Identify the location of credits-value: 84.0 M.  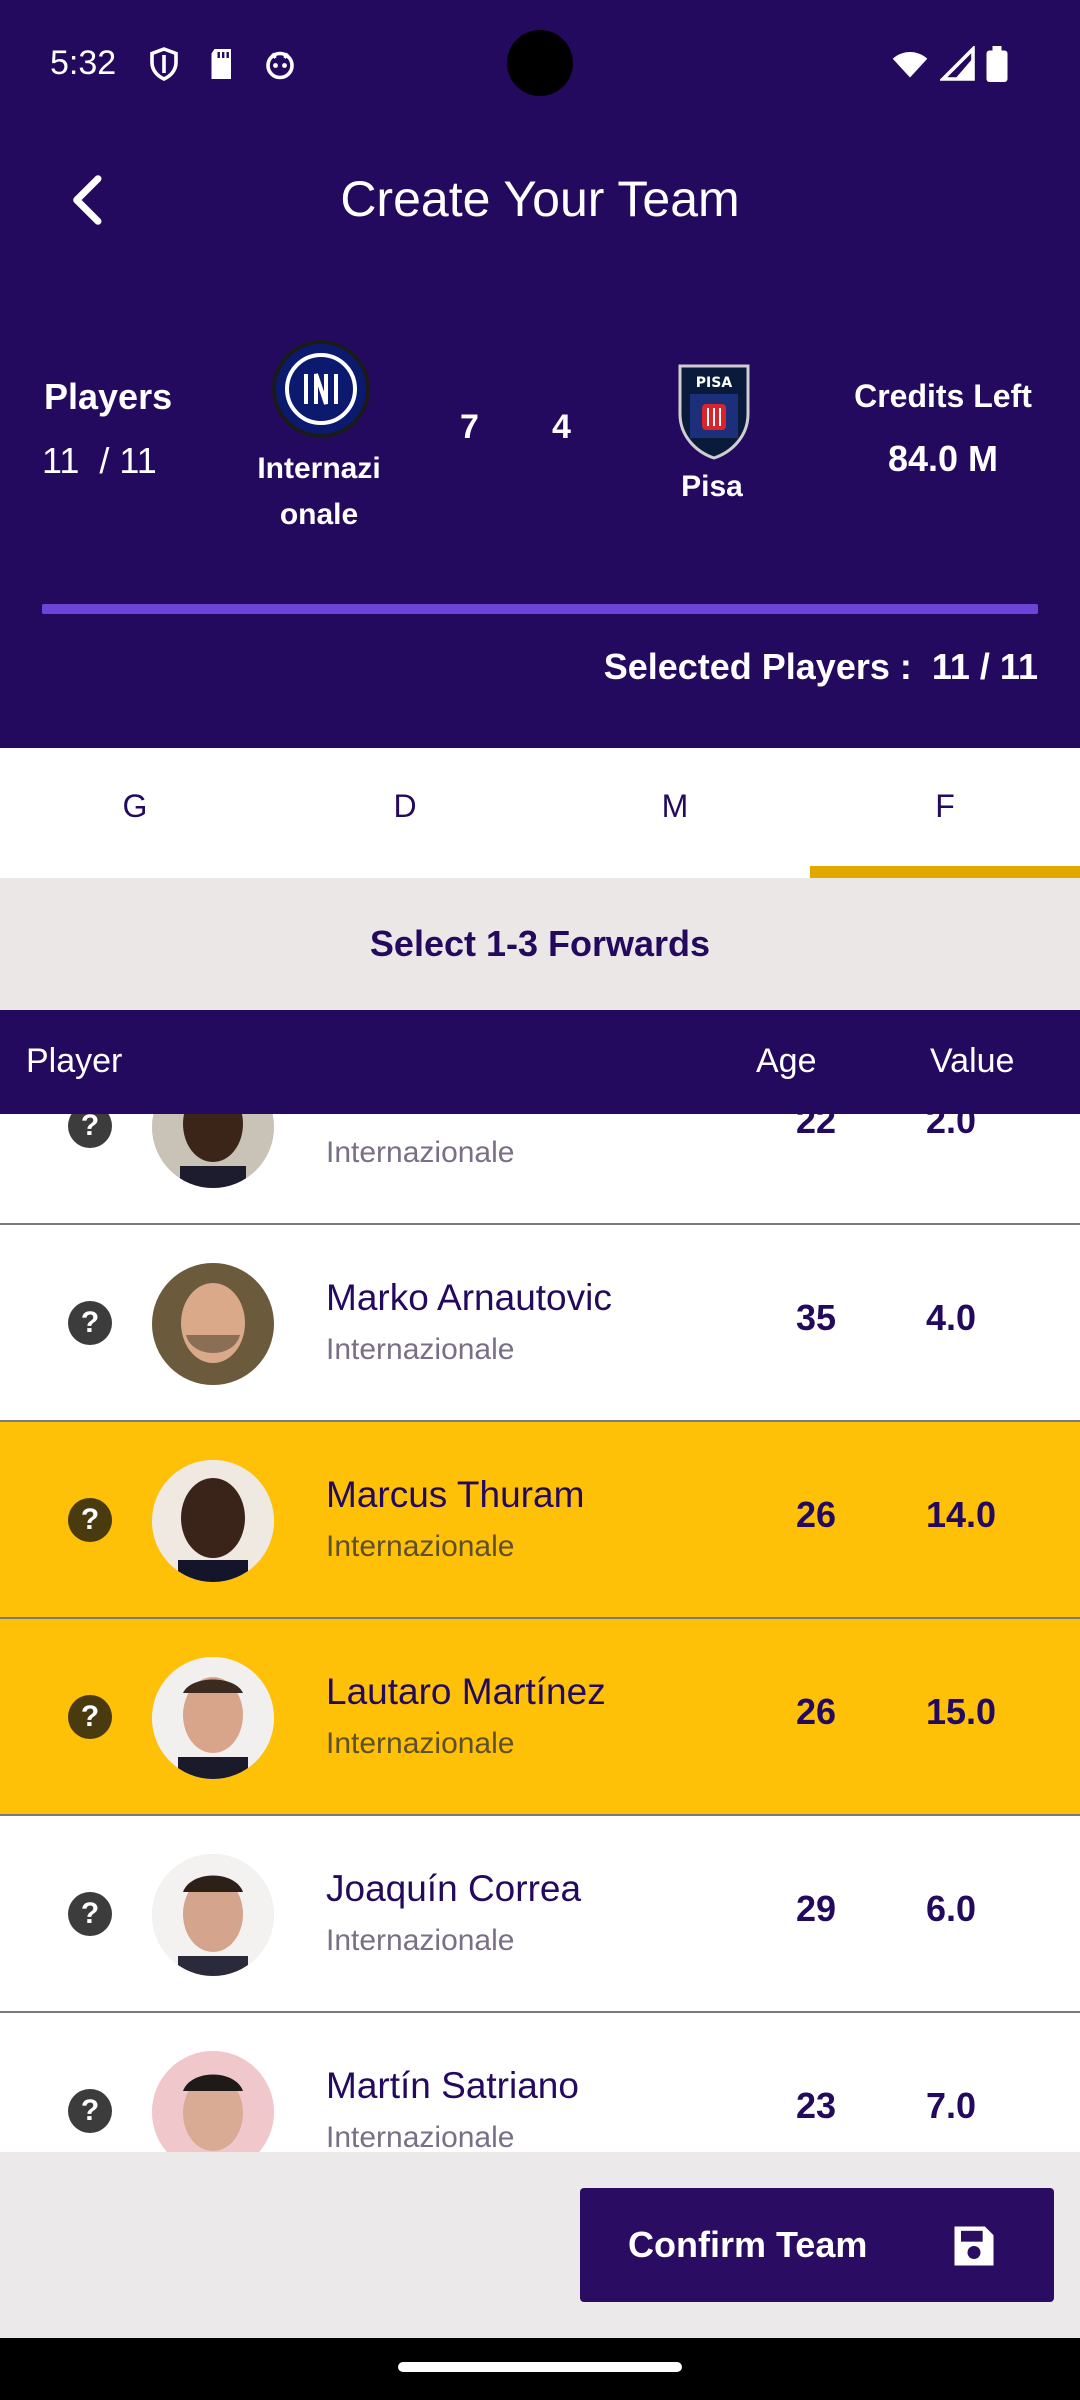
(943, 458).